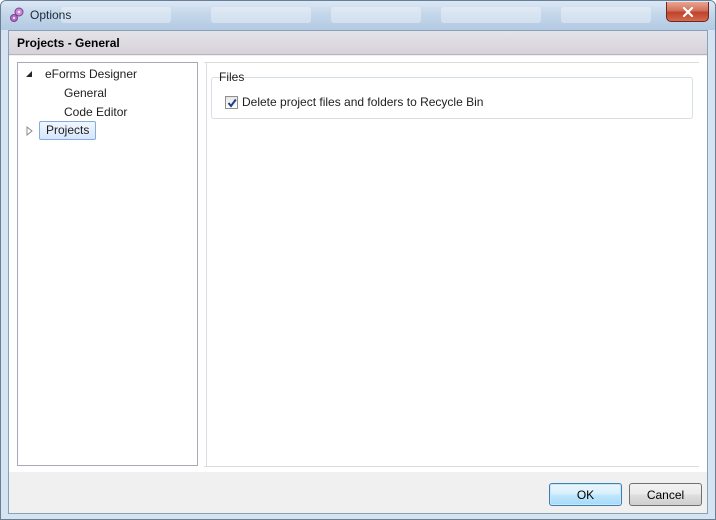 Image resolution: width=716 pixels, height=520 pixels. I want to click on tree-item-label: eForms Designer, so click(91, 74).